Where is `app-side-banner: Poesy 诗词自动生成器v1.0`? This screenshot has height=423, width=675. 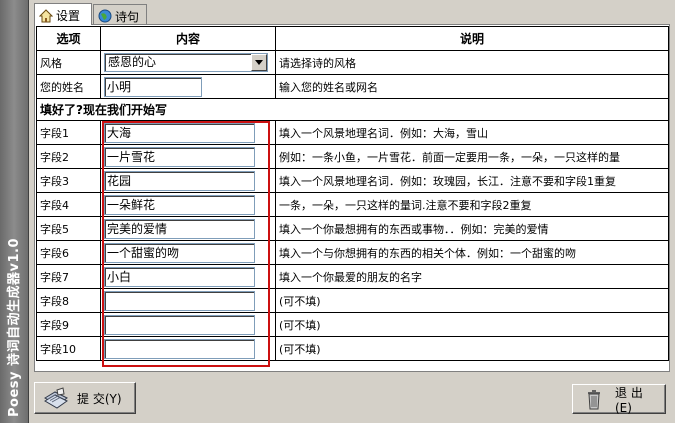 app-side-banner: Poesy 诗词自动生成器v1.0 is located at coordinates (14, 211).